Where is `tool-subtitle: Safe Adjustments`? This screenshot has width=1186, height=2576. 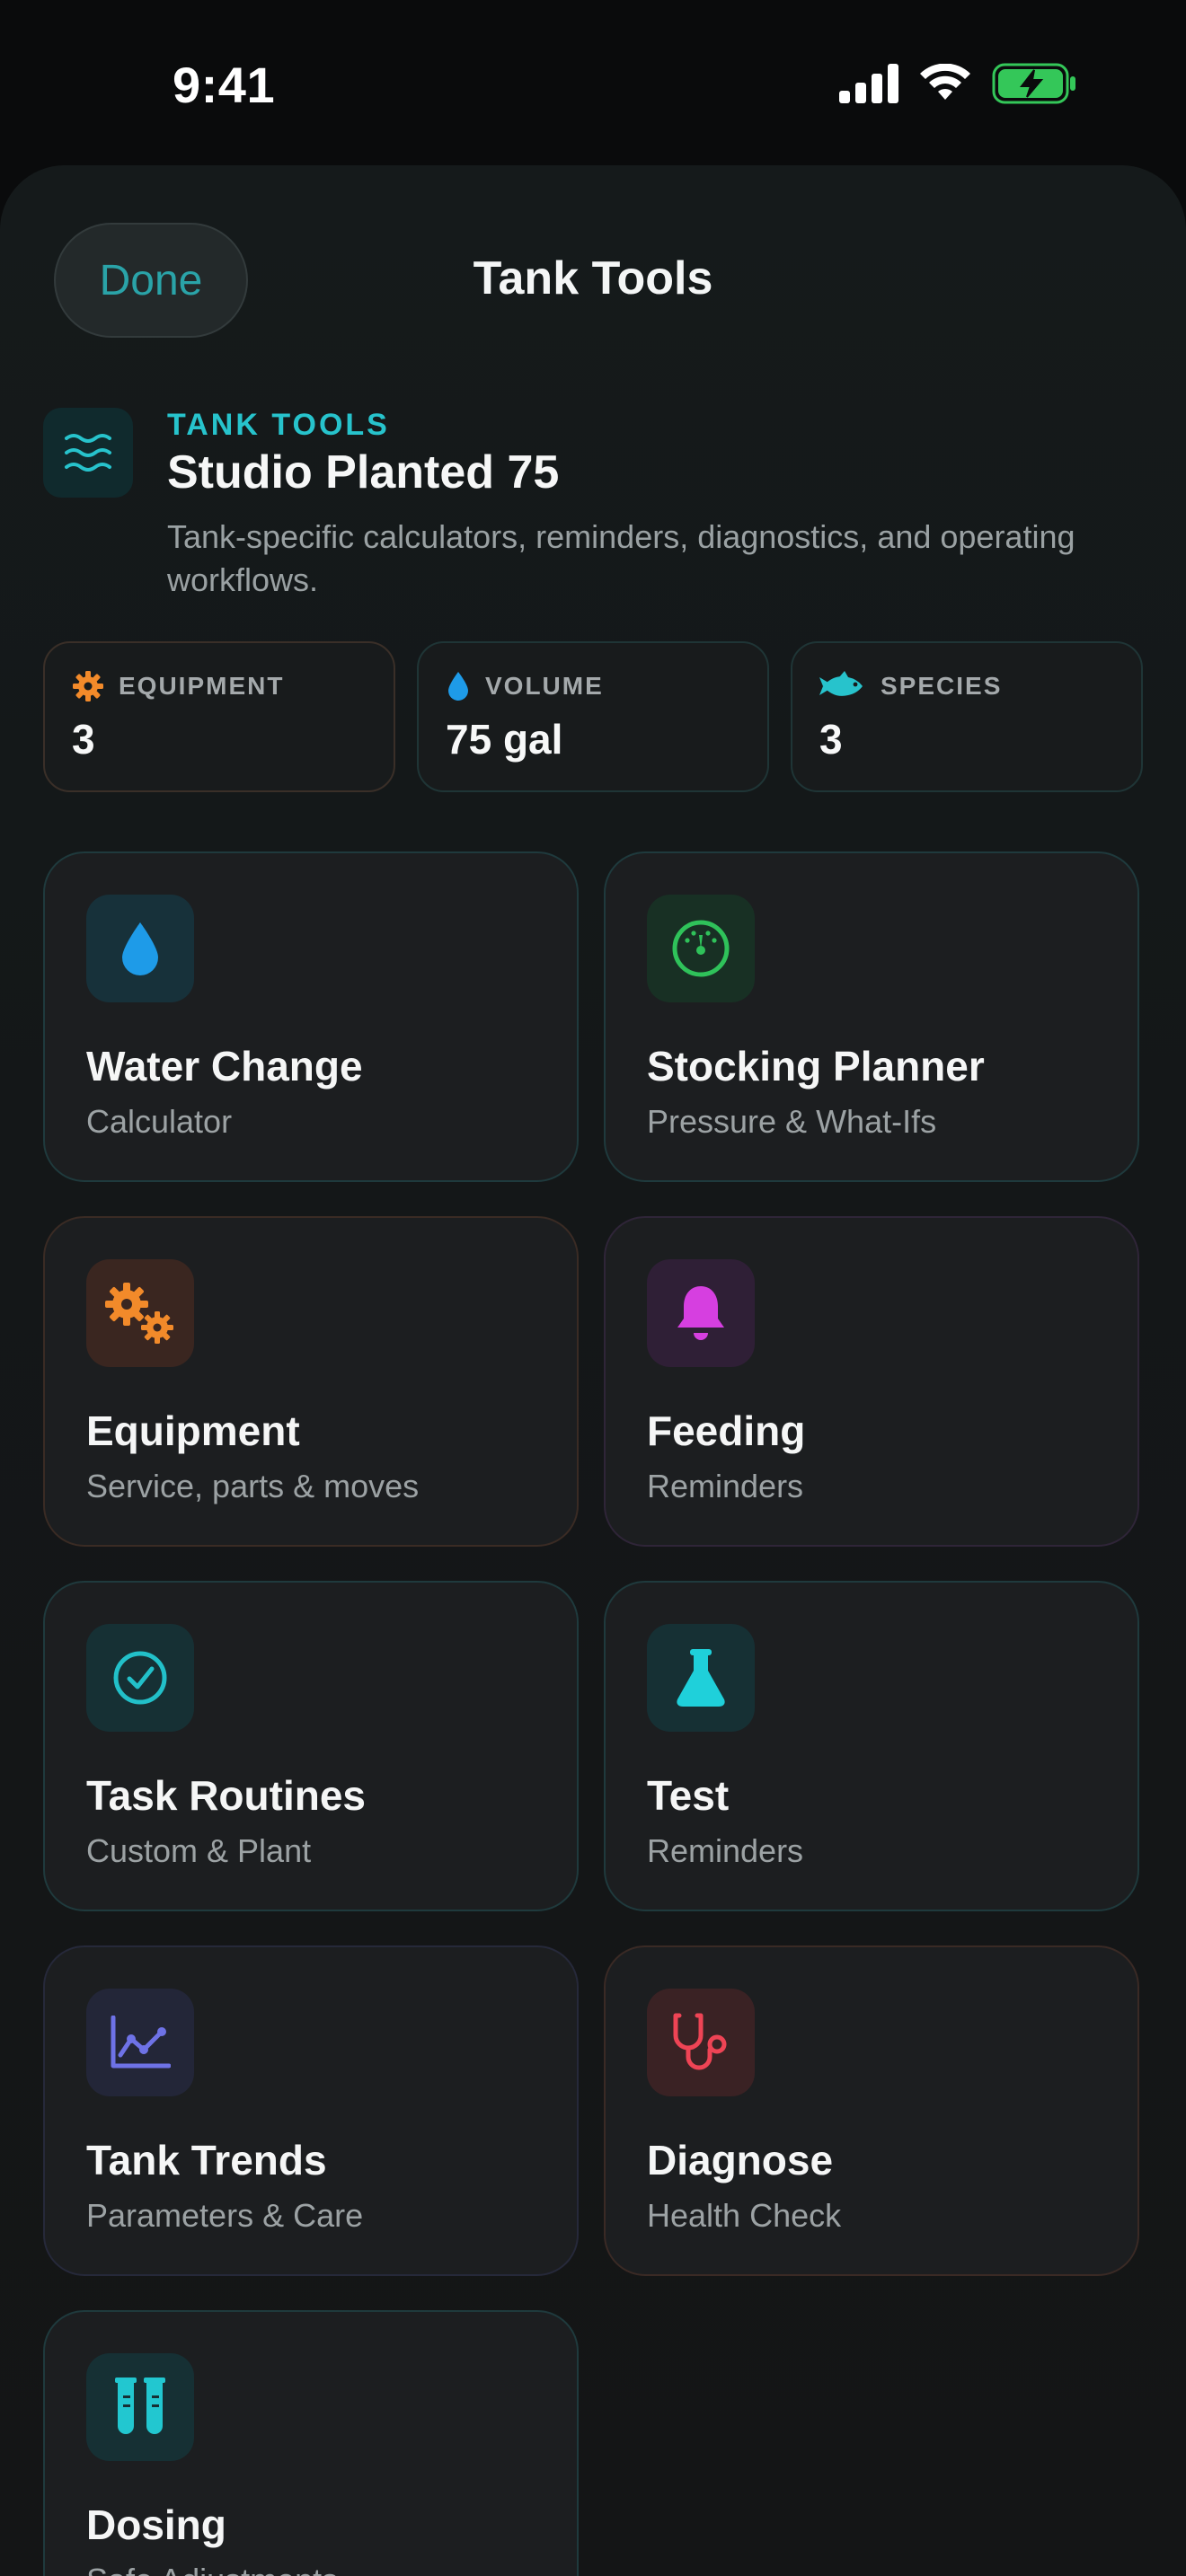 tool-subtitle: Safe Adjustments is located at coordinates (212, 2569).